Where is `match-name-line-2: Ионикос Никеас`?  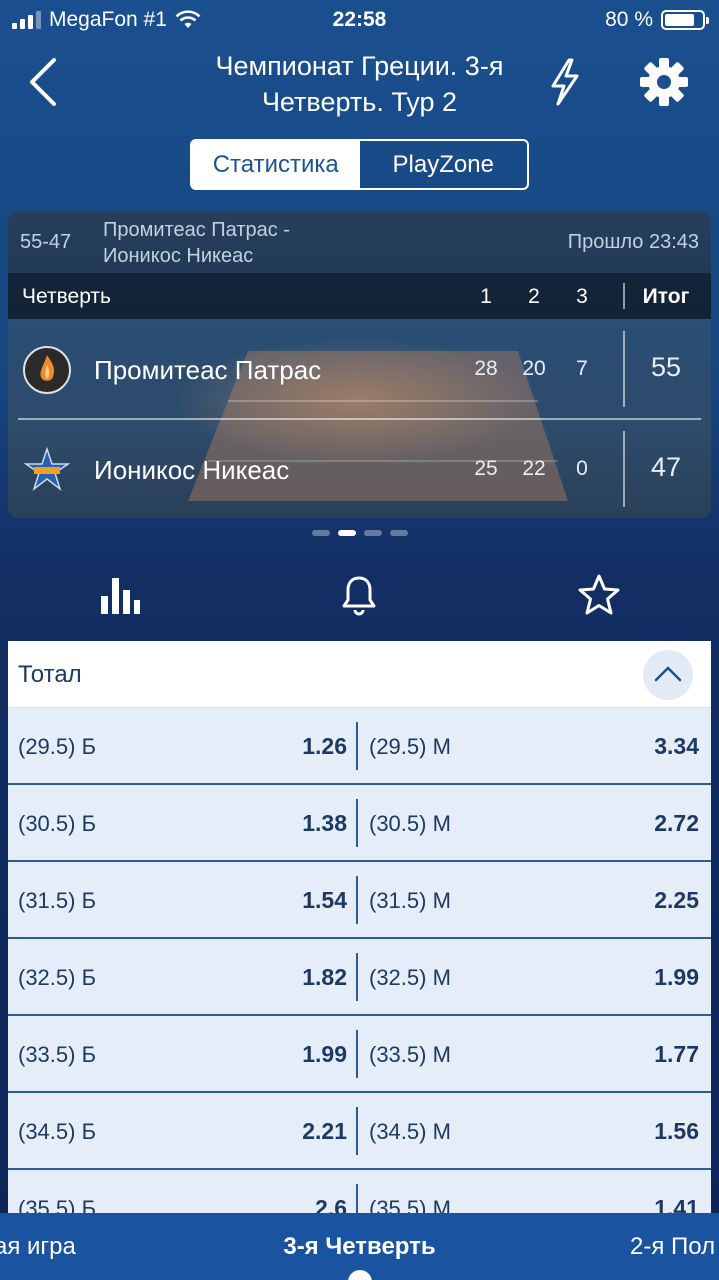
match-name-line-2: Ионикос Никеас is located at coordinates (178, 256).